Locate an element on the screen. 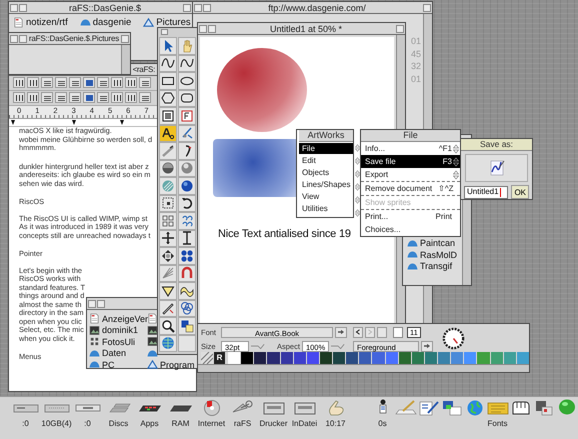 Image resolution: width=578 pixels, height=439 pixels. filer-item: AnzeigeVer is located at coordinates (118, 318).